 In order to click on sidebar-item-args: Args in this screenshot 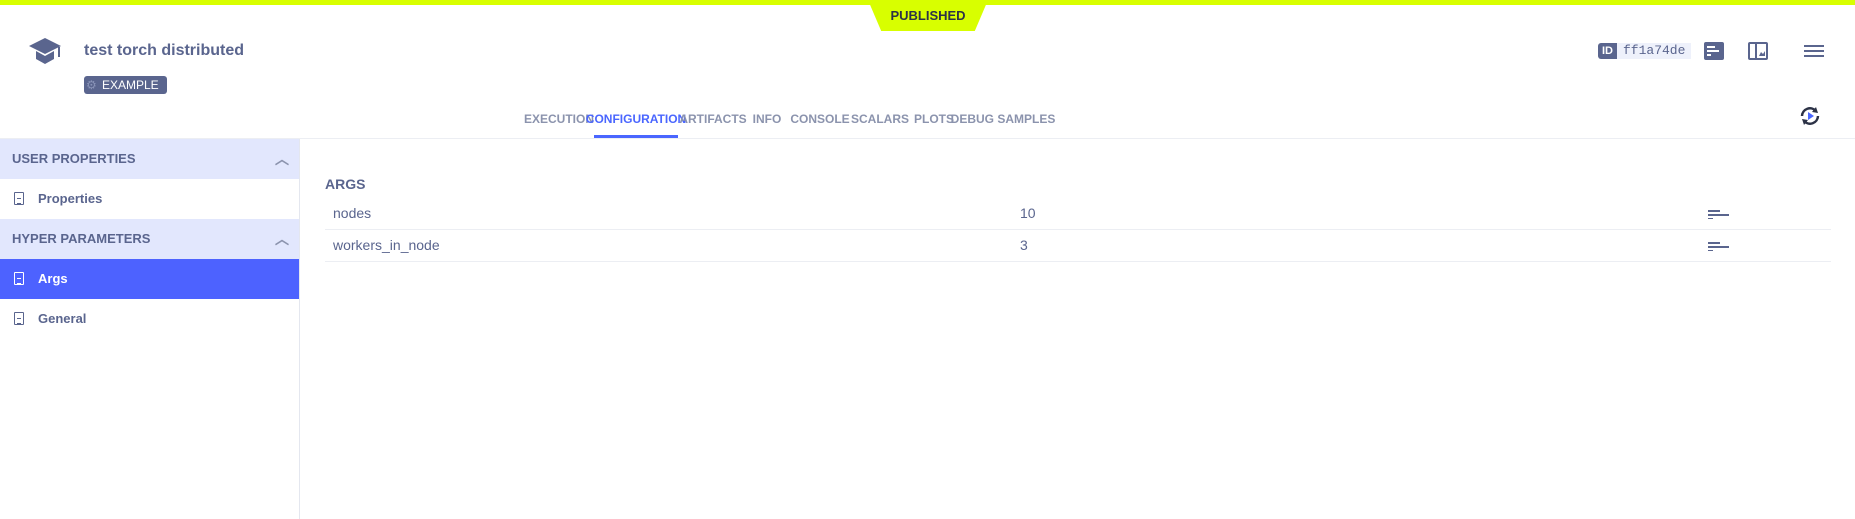, I will do `click(149, 279)`.